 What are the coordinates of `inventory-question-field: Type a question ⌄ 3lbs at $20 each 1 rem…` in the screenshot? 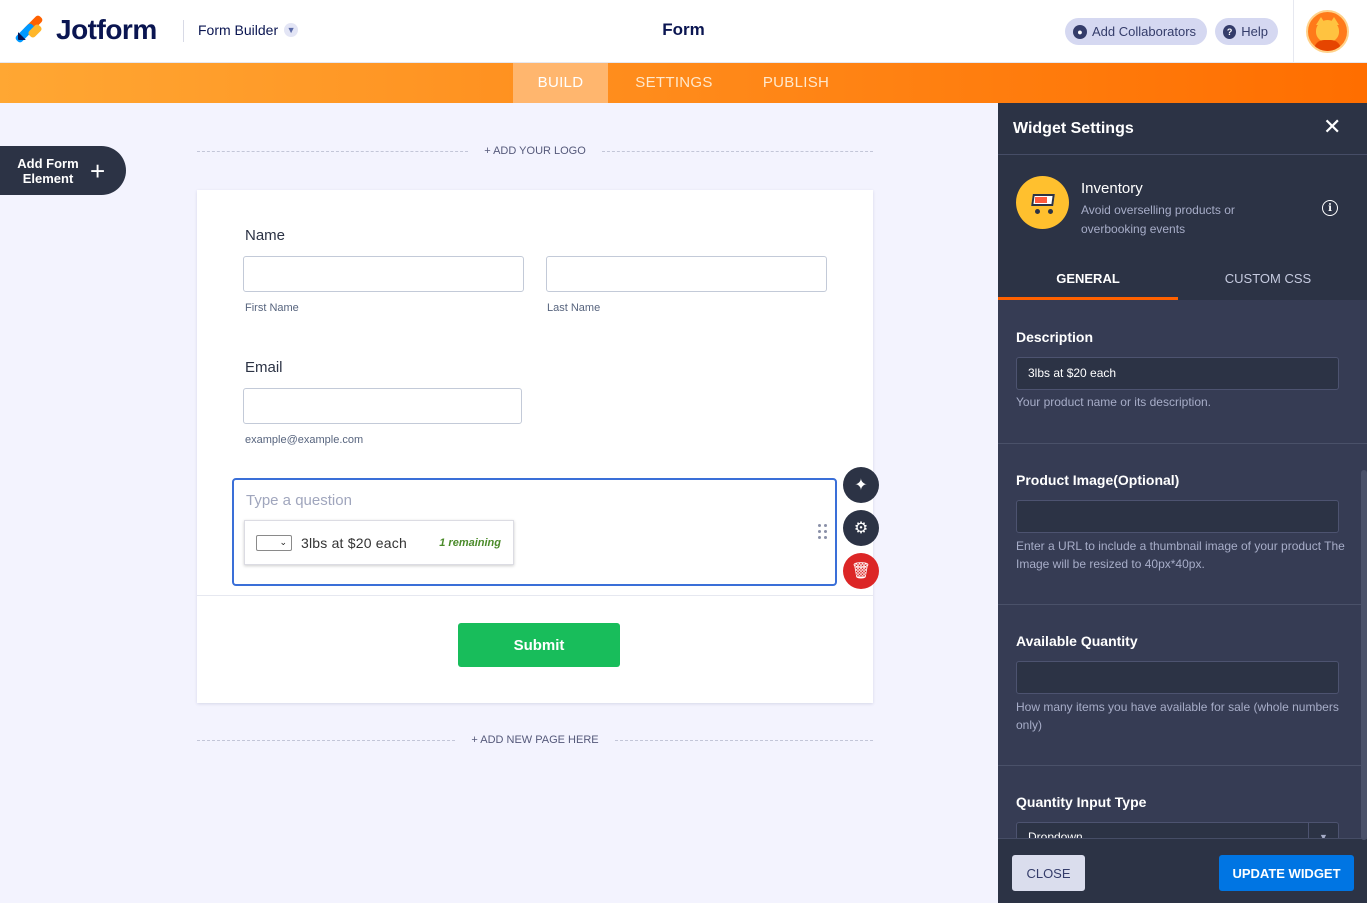 It's located at (534, 532).